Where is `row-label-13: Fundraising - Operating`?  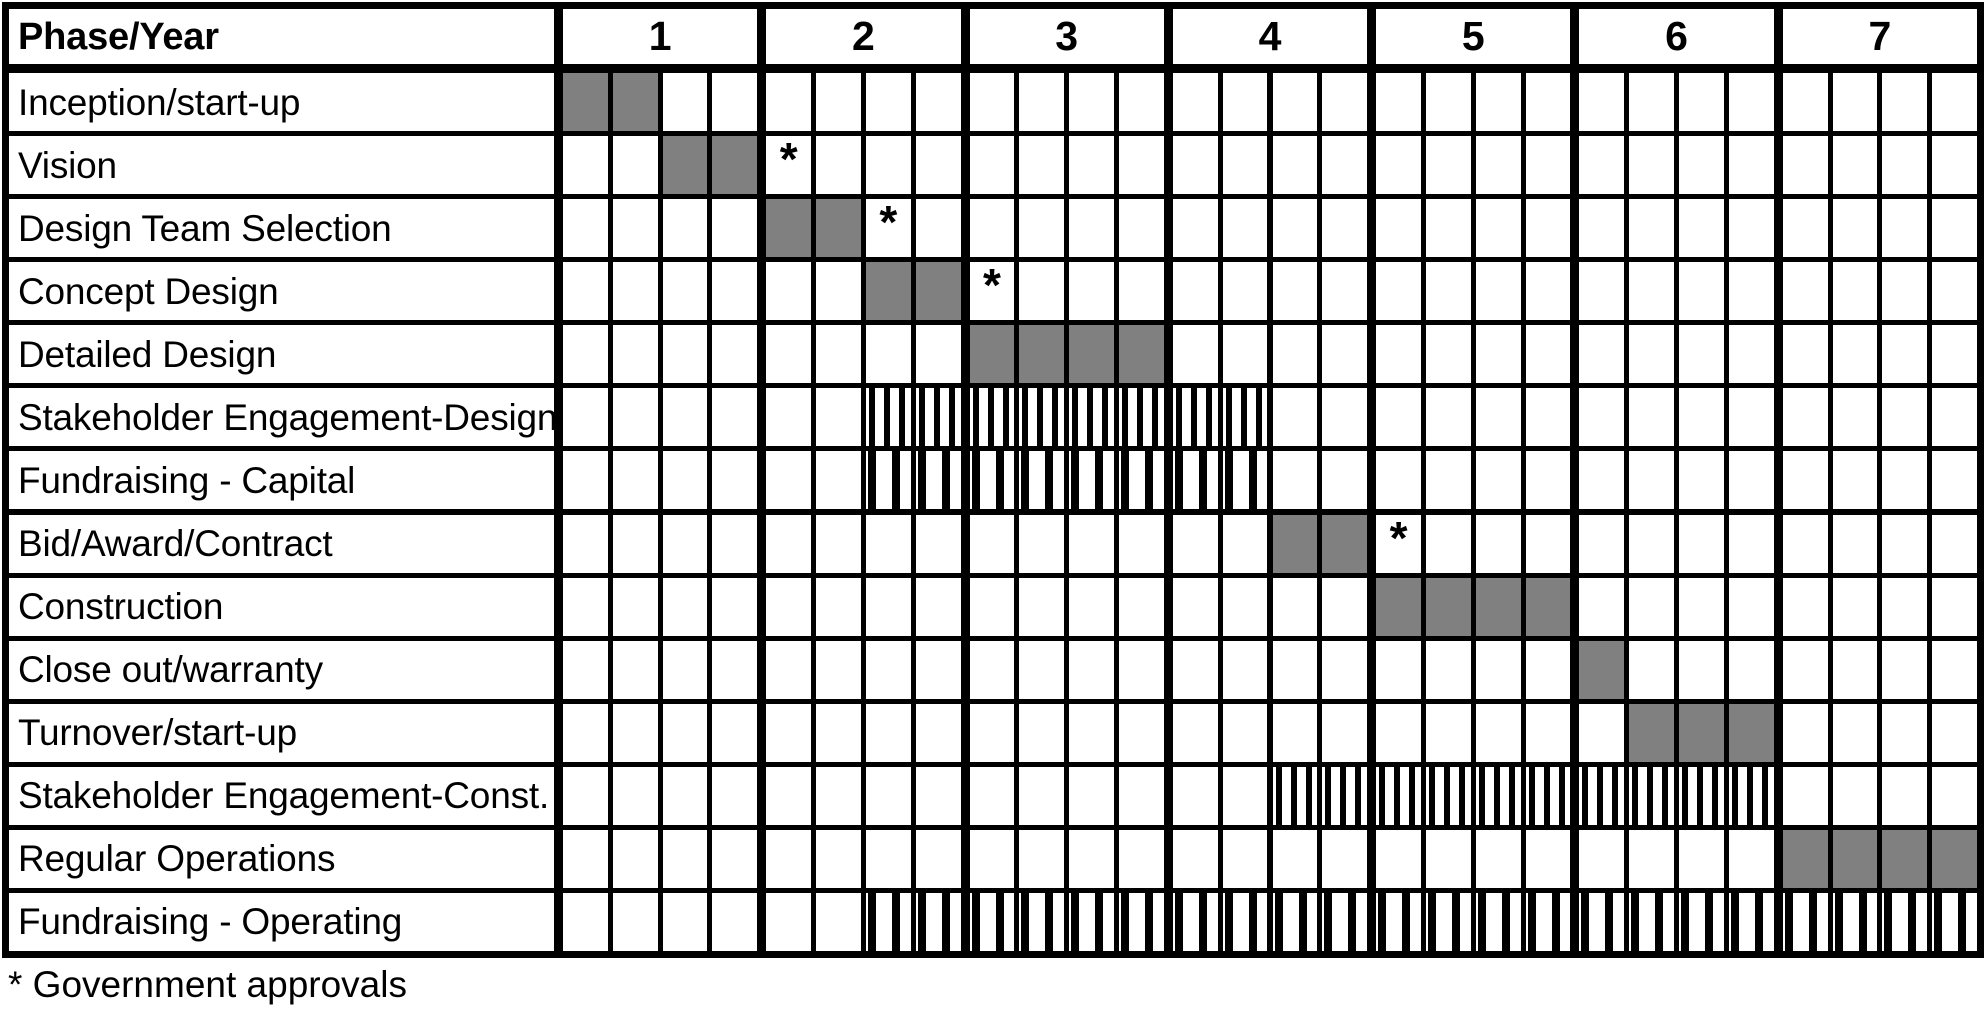
row-label-13: Fundraising - Operating is located at coordinates (281, 921).